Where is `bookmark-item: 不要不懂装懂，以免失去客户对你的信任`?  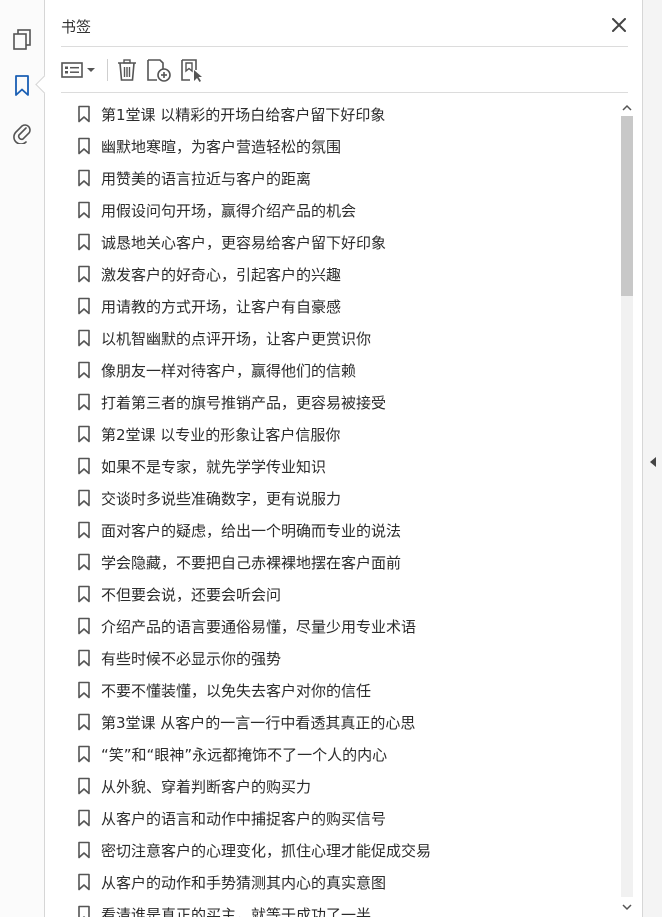
bookmark-item: 不要不懂装懂，以免失去客户对你的信任 is located at coordinates (339, 690).